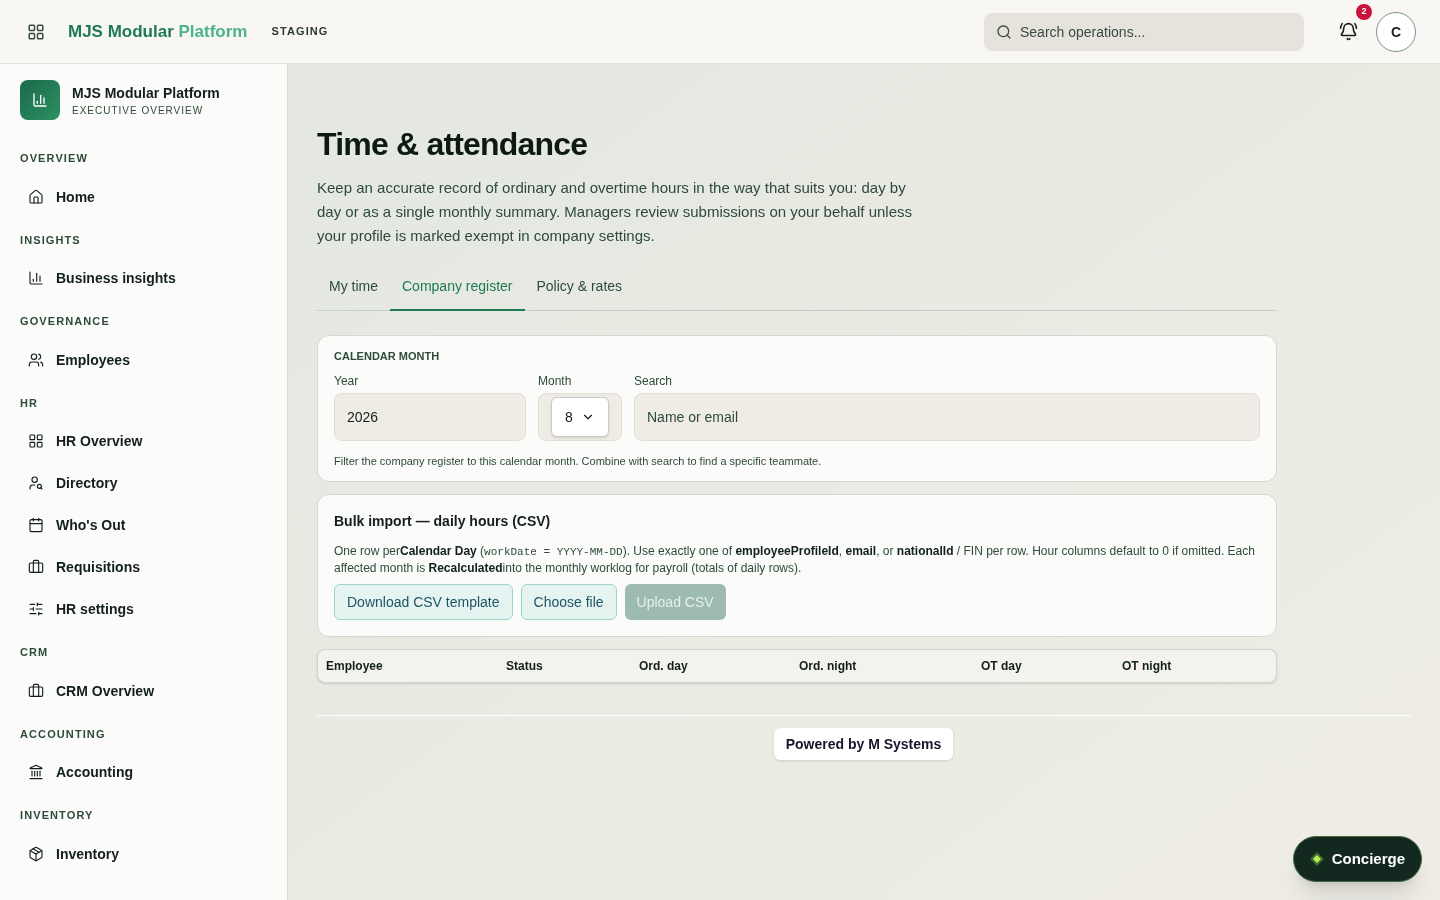 The height and width of the screenshot is (900, 1440). Describe the element at coordinates (453, 144) in the screenshot. I see `page-title: Time & attendance` at that location.